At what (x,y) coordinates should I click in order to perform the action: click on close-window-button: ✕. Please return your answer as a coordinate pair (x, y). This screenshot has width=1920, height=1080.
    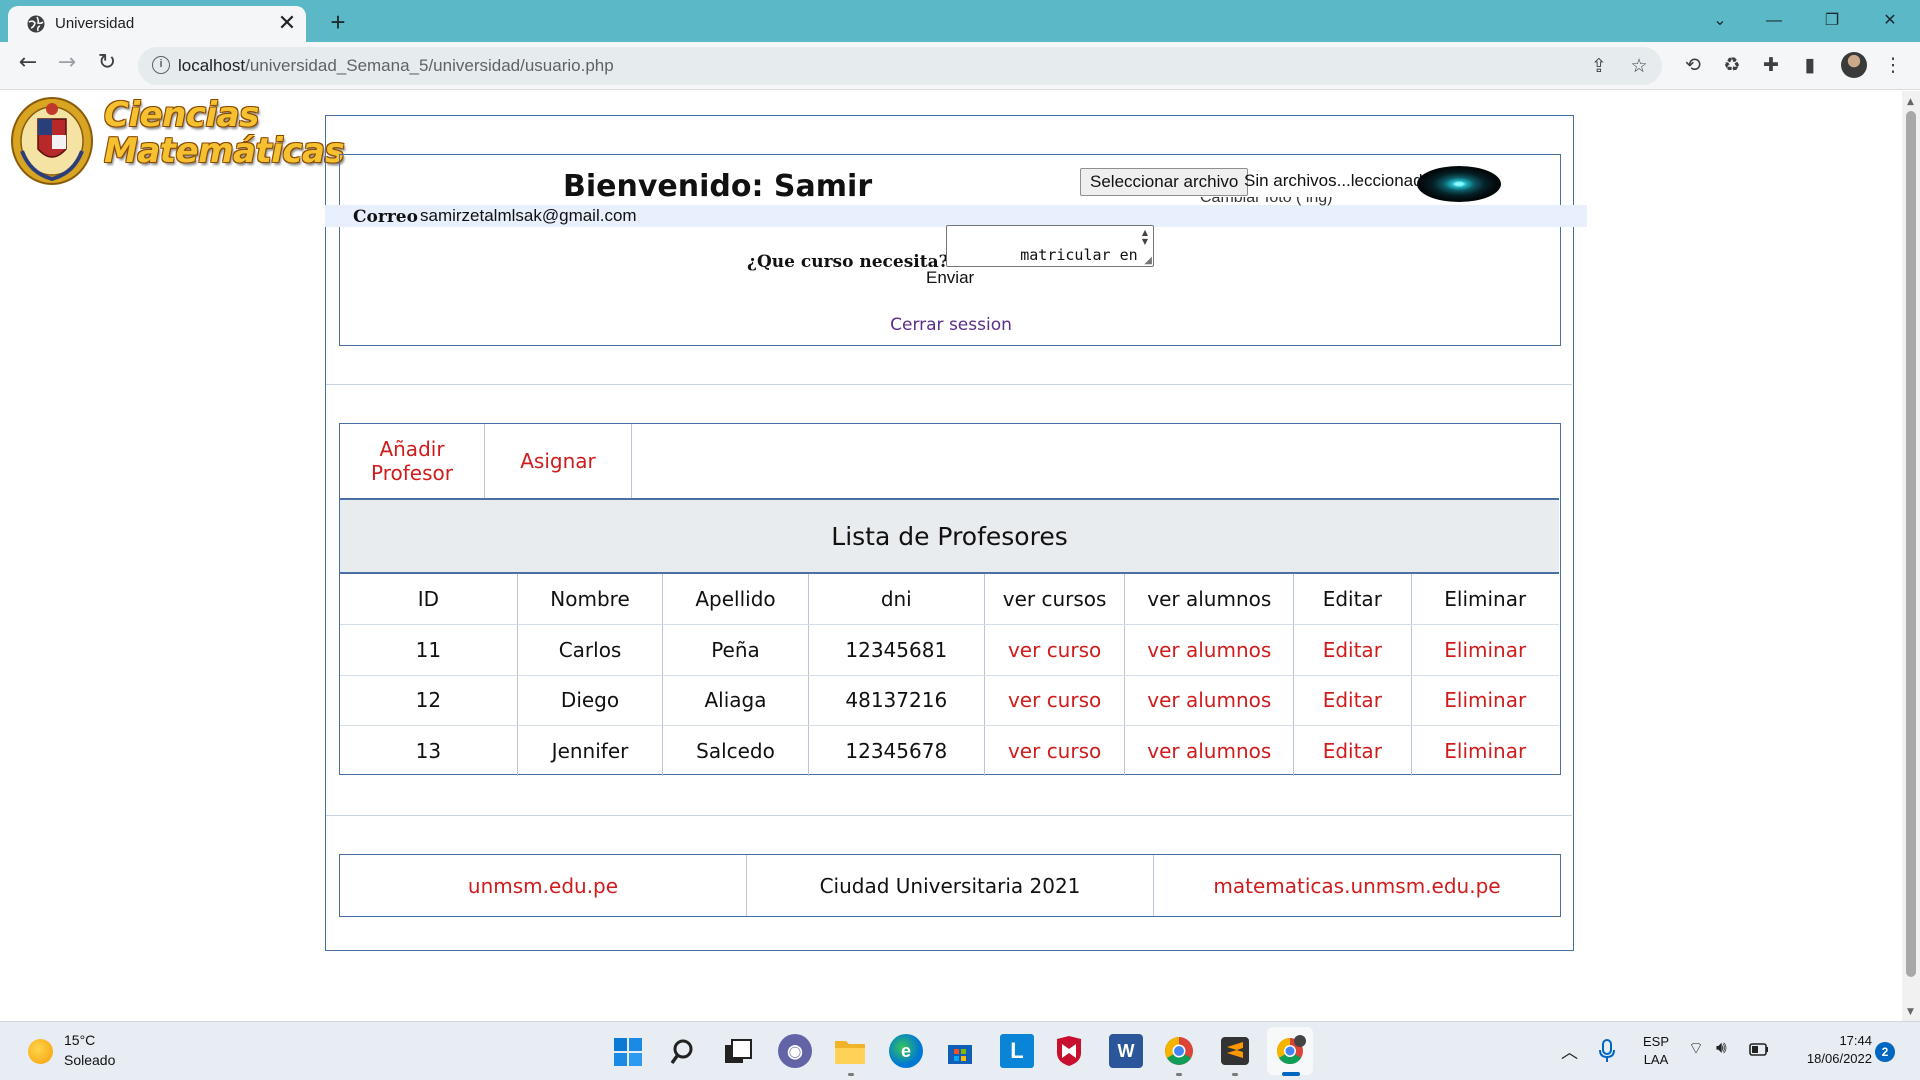
    Looking at the image, I should click on (1890, 21).